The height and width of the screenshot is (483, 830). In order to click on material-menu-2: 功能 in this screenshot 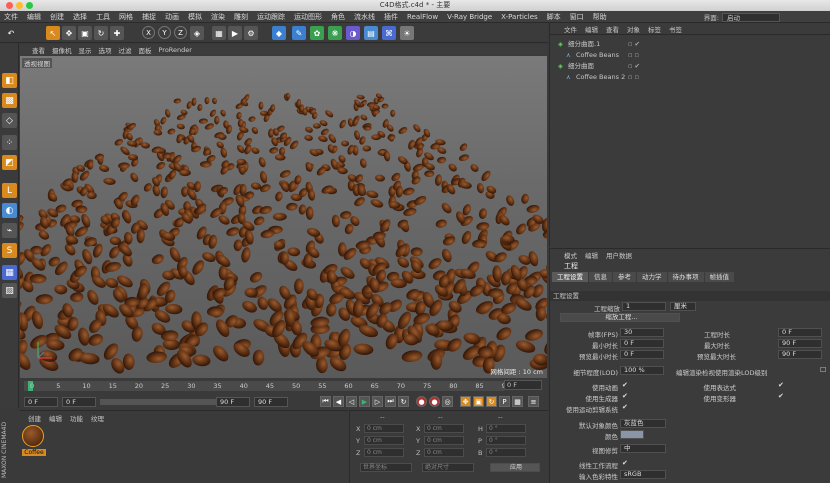, I will do `click(76, 418)`.